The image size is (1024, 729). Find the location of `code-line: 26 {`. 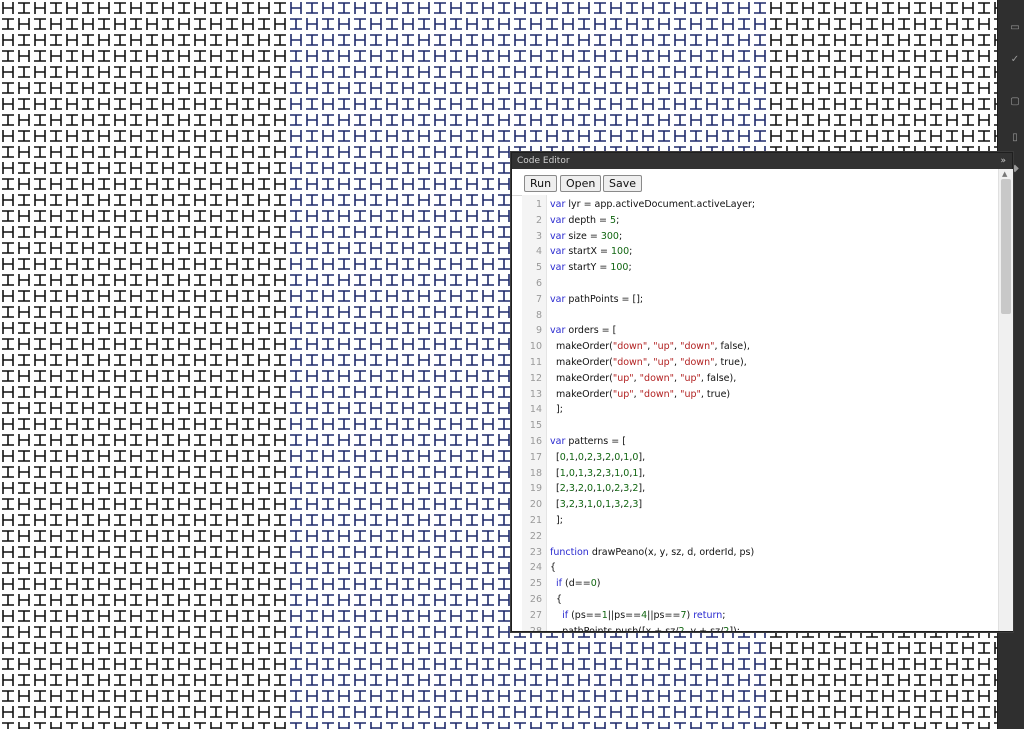

code-line: 26 { is located at coordinates (760, 599).